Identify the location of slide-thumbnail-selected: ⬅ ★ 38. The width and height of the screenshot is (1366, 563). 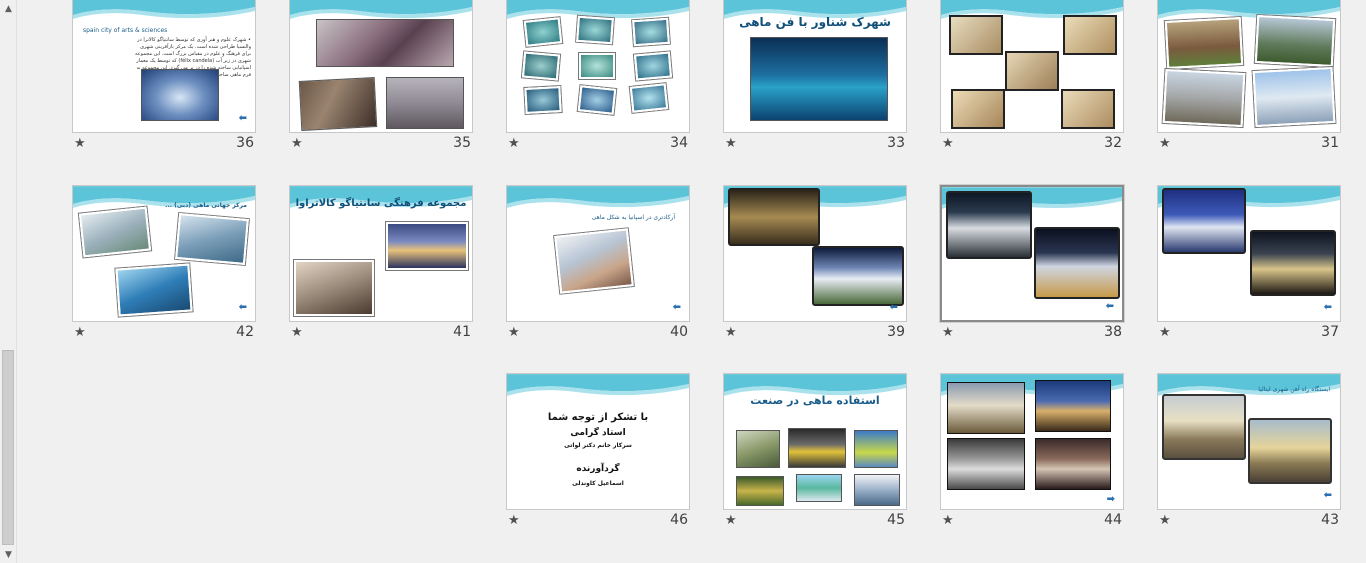
(1032, 270).